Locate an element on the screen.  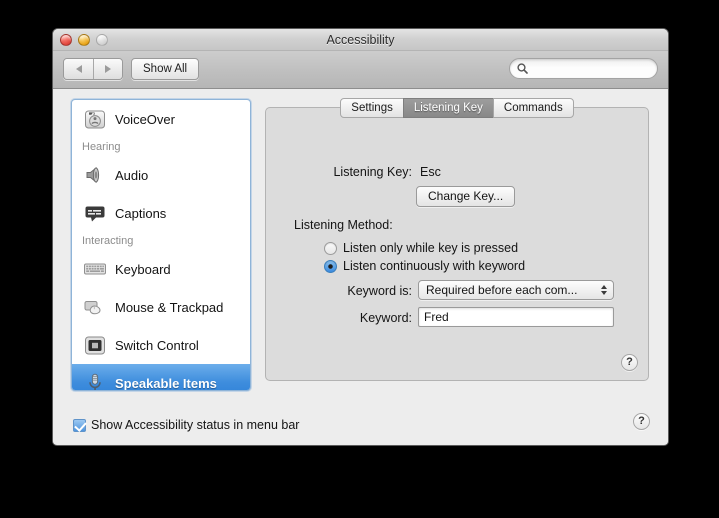
speaker-icon is located at coordinates (95, 175).